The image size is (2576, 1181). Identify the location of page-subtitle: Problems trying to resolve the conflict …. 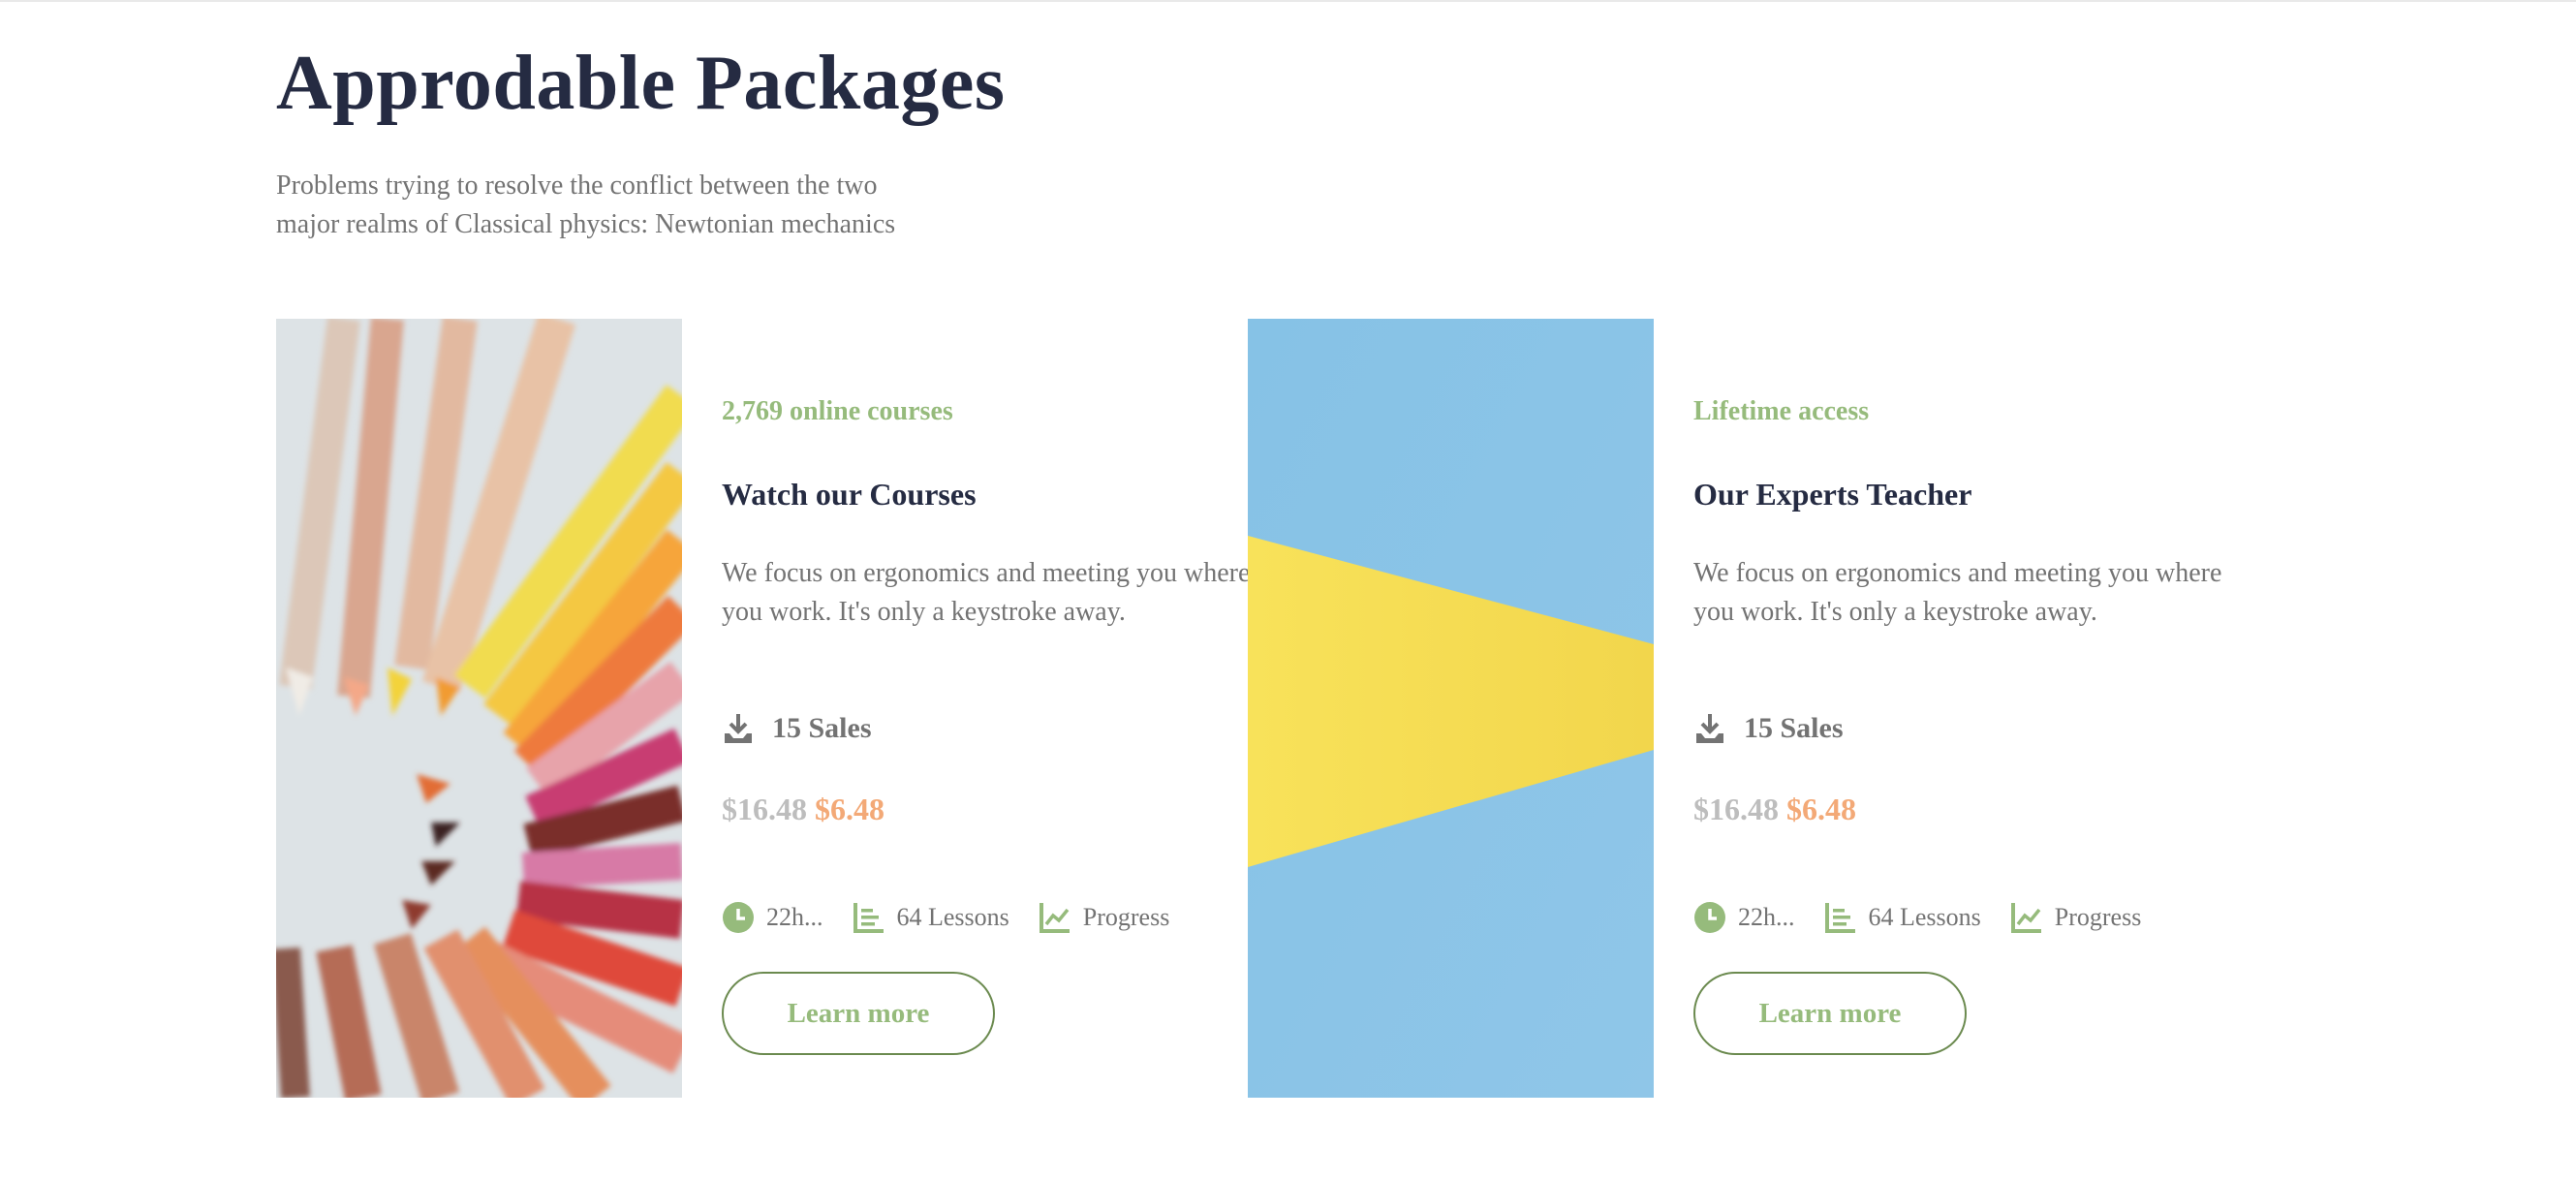
(586, 205).